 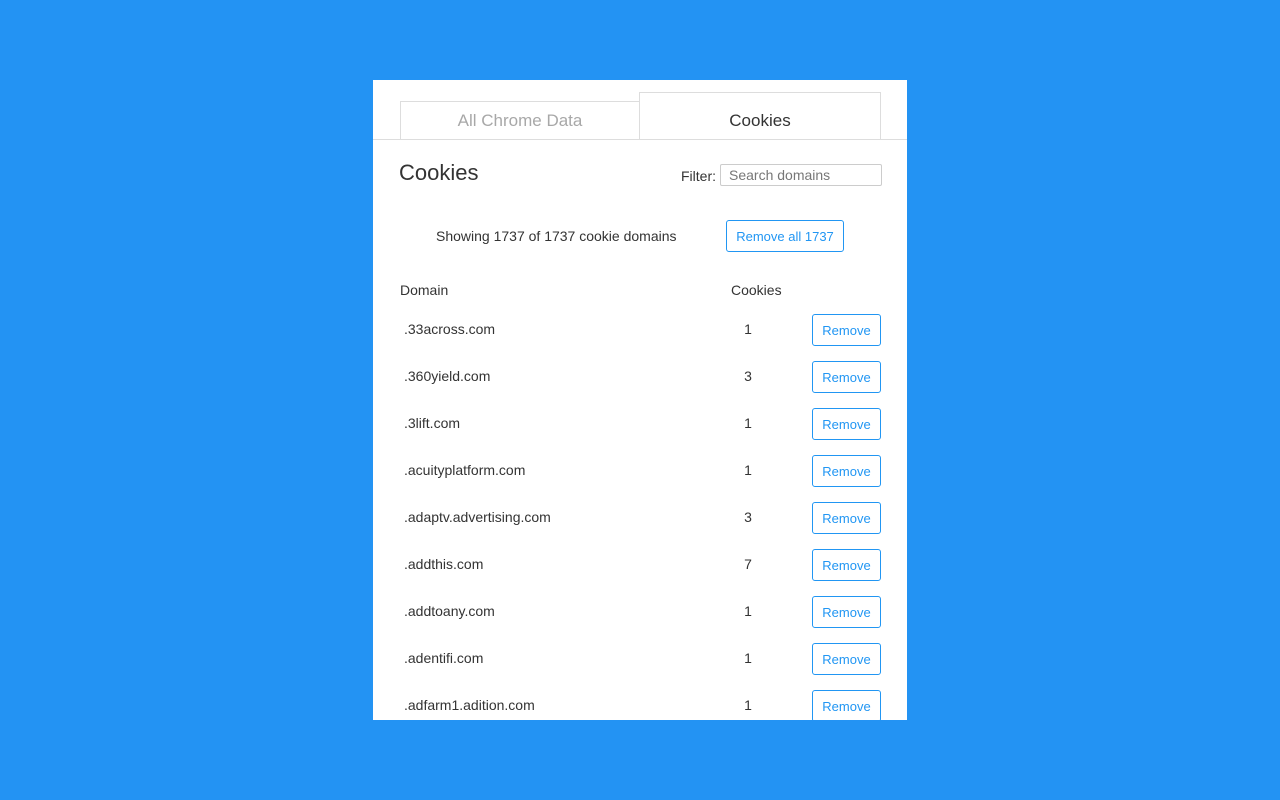 What do you see at coordinates (444, 658) in the screenshot?
I see `row-domain: .adentifi.com` at bounding box center [444, 658].